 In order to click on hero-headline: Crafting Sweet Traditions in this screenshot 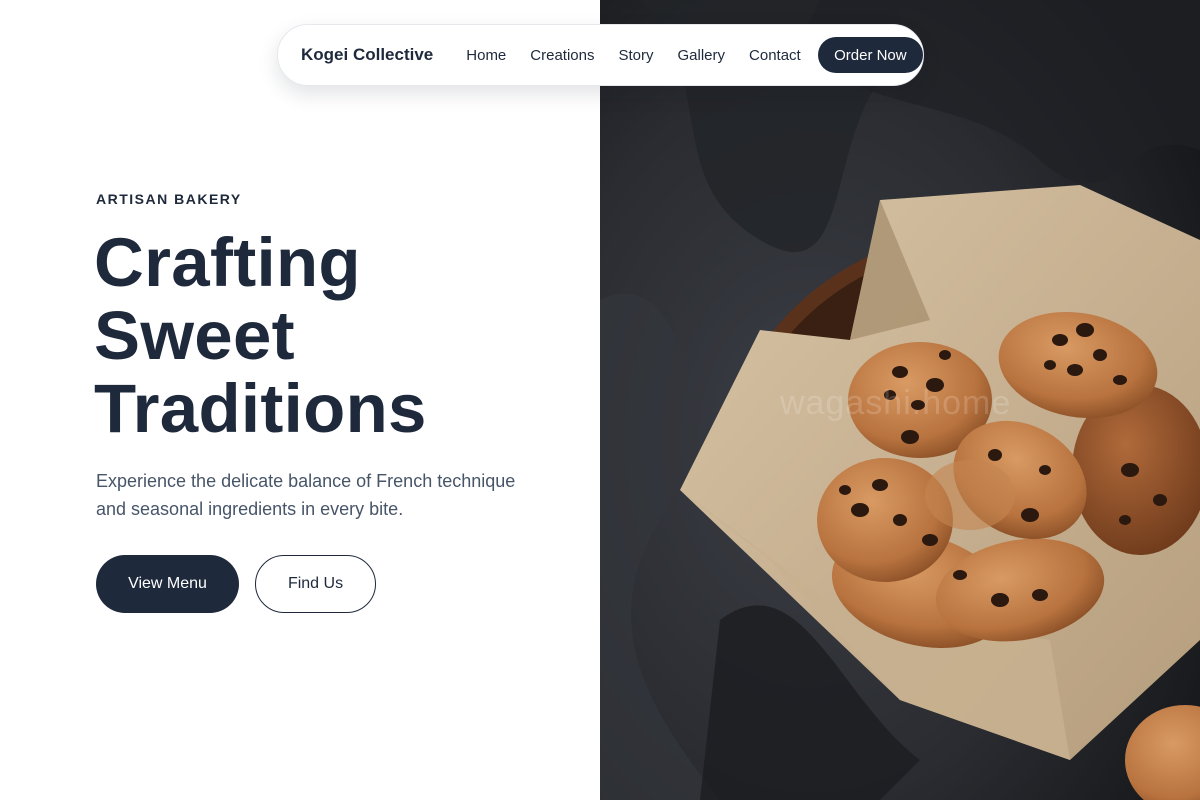, I will do `click(260, 335)`.